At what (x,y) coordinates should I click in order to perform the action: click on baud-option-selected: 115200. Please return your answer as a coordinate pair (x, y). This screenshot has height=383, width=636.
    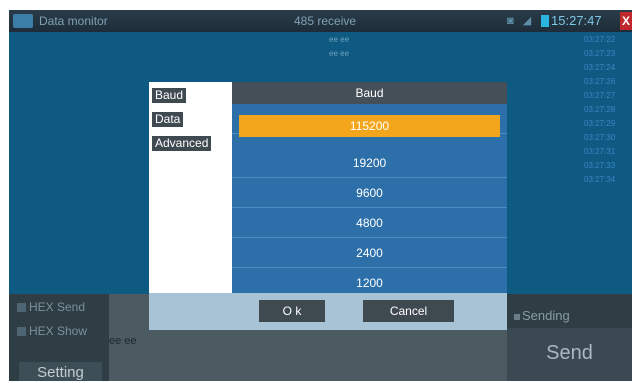
    Looking at the image, I should click on (369, 126).